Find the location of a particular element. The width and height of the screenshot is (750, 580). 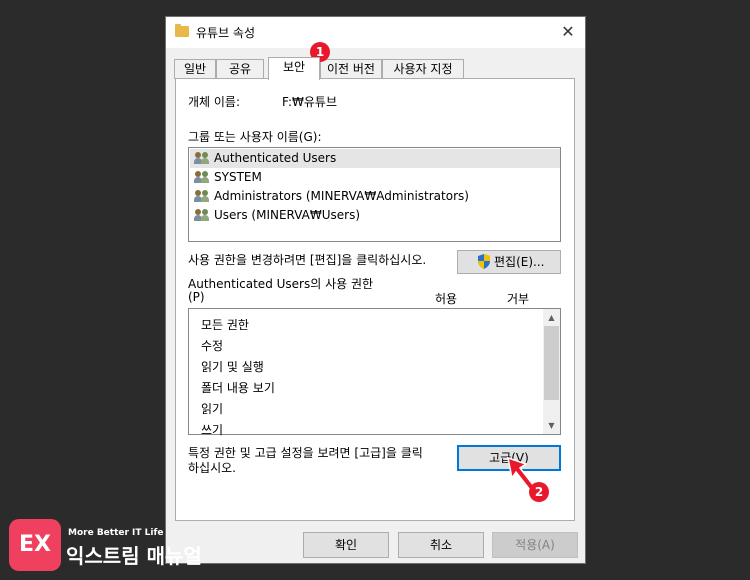

permission-item: 수정 is located at coordinates (212, 346).